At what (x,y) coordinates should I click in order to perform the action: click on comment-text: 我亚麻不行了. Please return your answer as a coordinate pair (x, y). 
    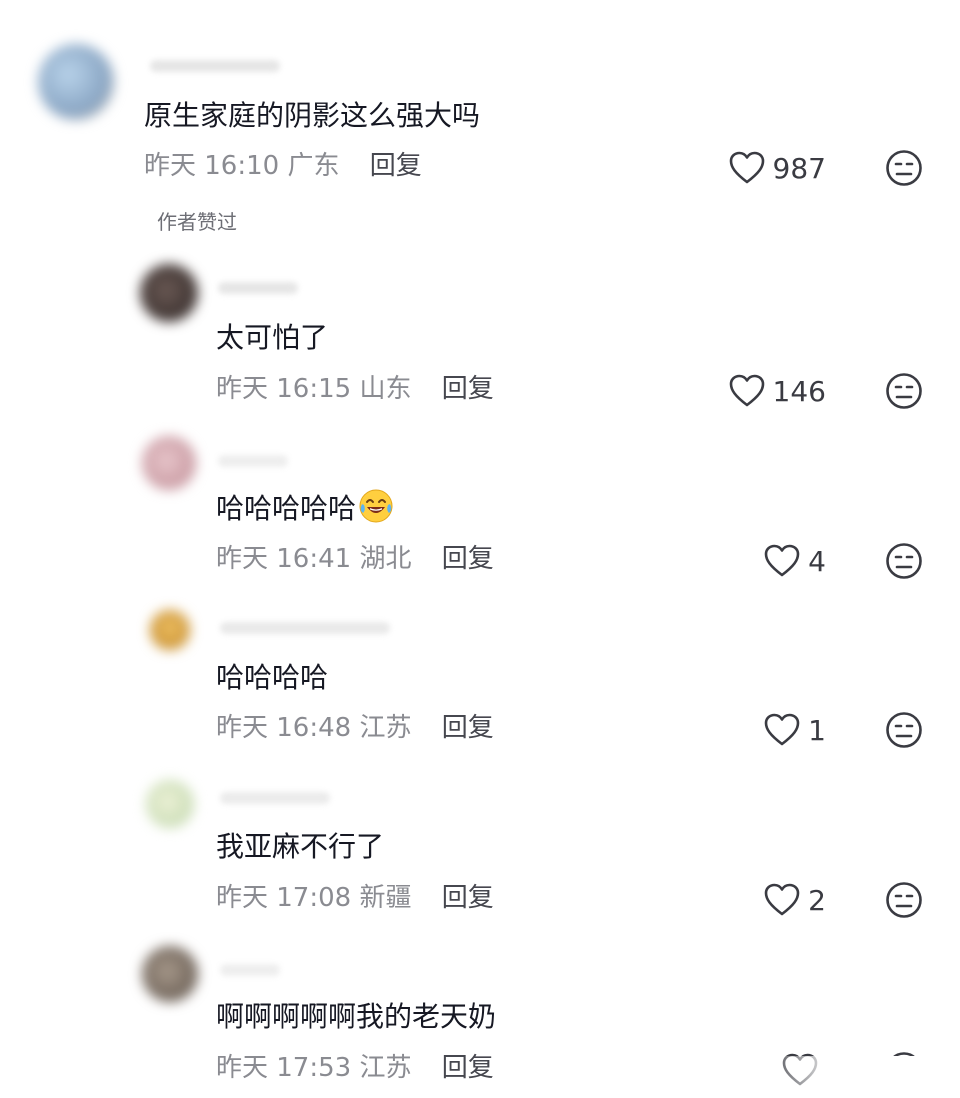
    Looking at the image, I should click on (300, 846).